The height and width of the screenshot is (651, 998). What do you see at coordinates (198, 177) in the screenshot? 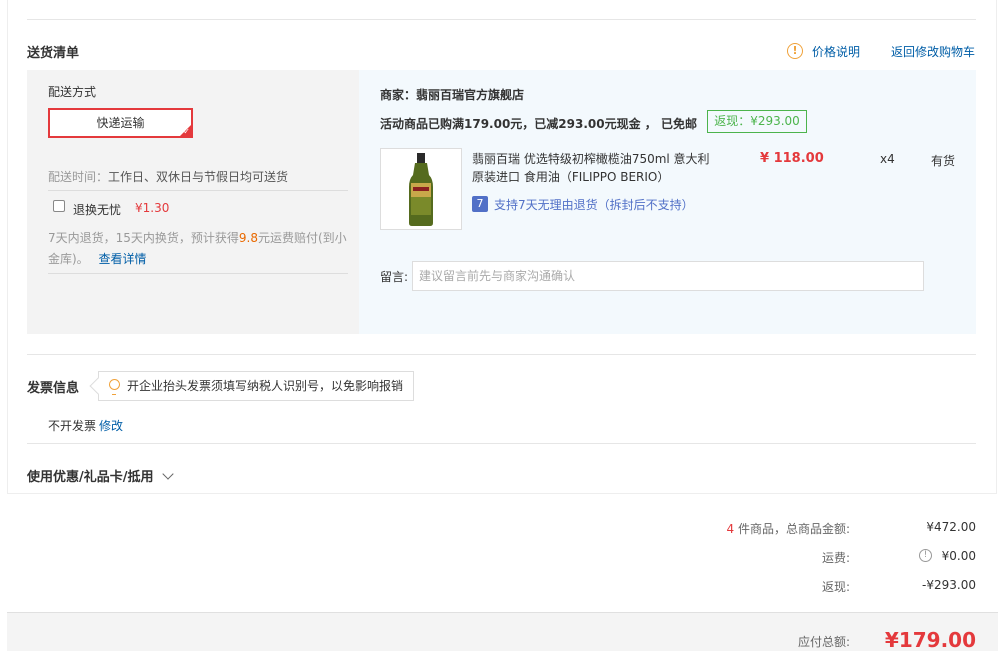
I see `delivery-time-value: 工作日、双休日与节假日均可送货` at bounding box center [198, 177].